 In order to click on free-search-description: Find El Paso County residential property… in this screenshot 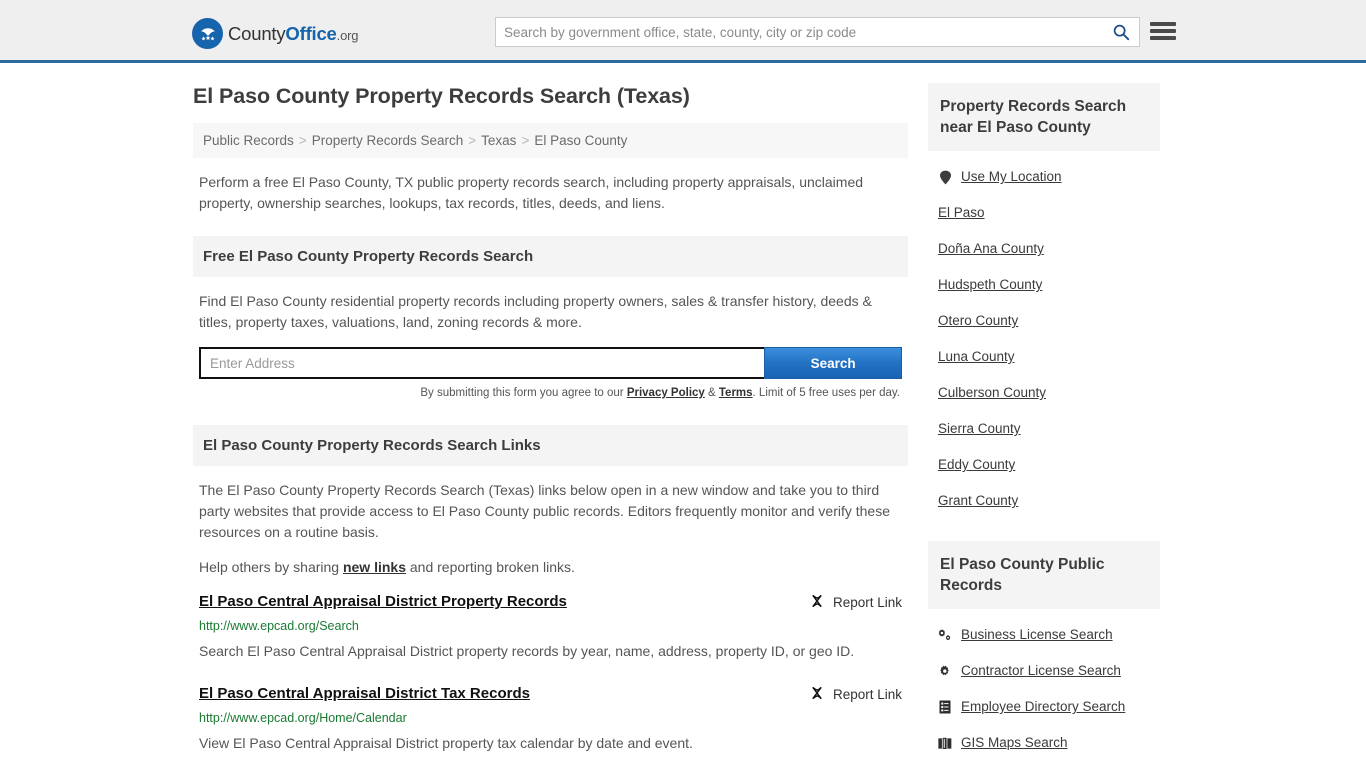, I will do `click(535, 311)`.